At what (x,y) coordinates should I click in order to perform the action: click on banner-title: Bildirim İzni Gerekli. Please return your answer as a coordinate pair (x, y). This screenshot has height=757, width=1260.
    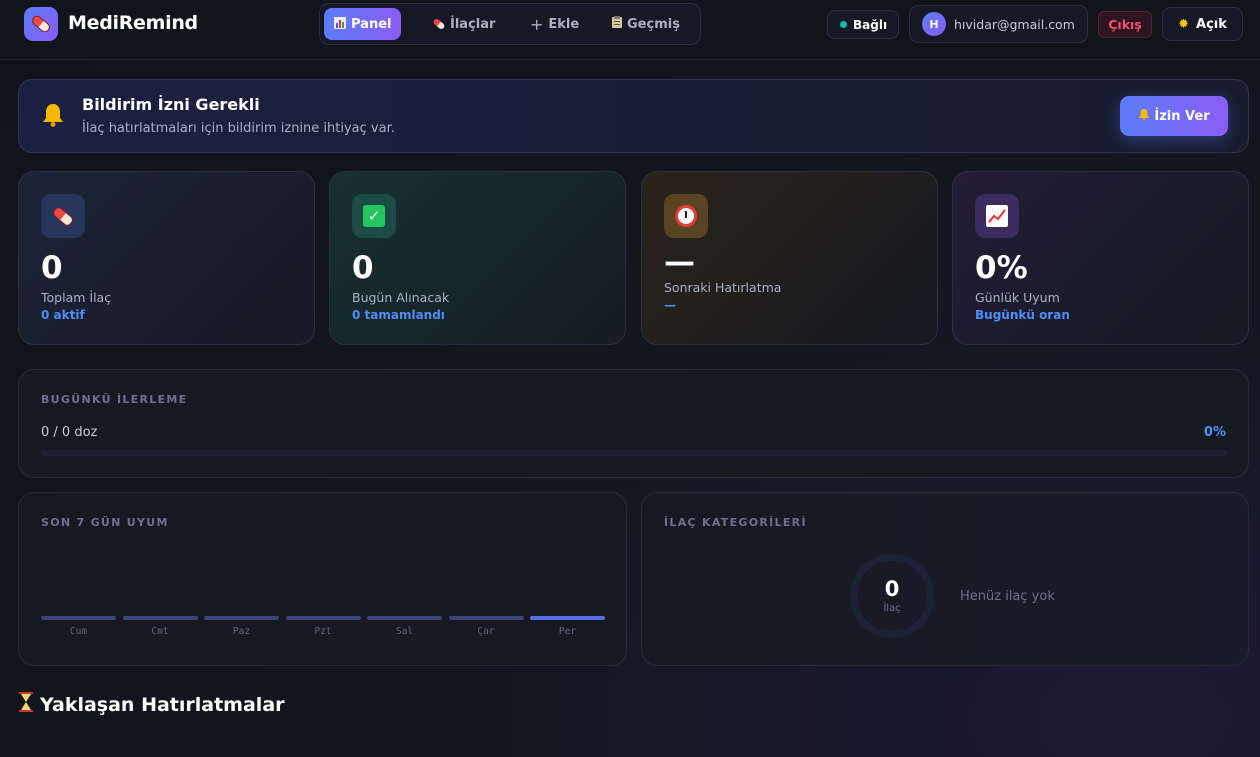
    Looking at the image, I should click on (171, 104).